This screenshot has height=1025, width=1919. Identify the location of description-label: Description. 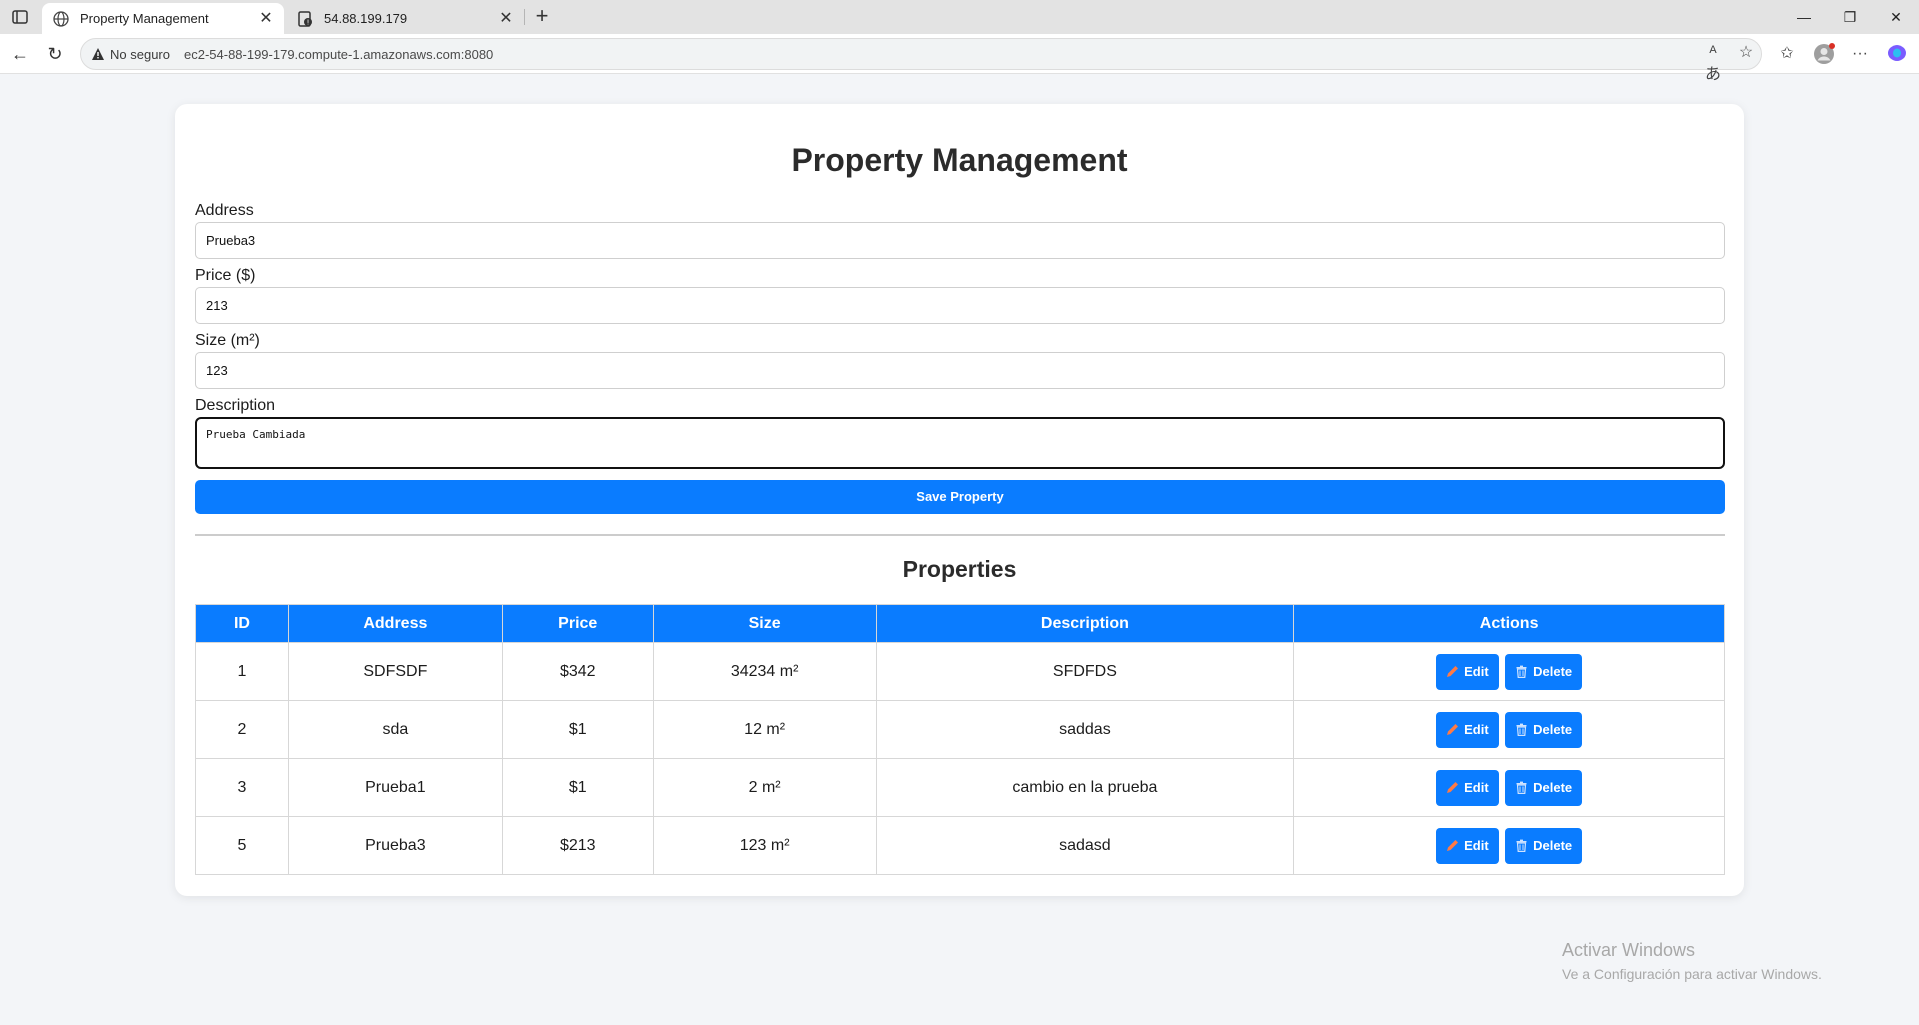
(235, 405).